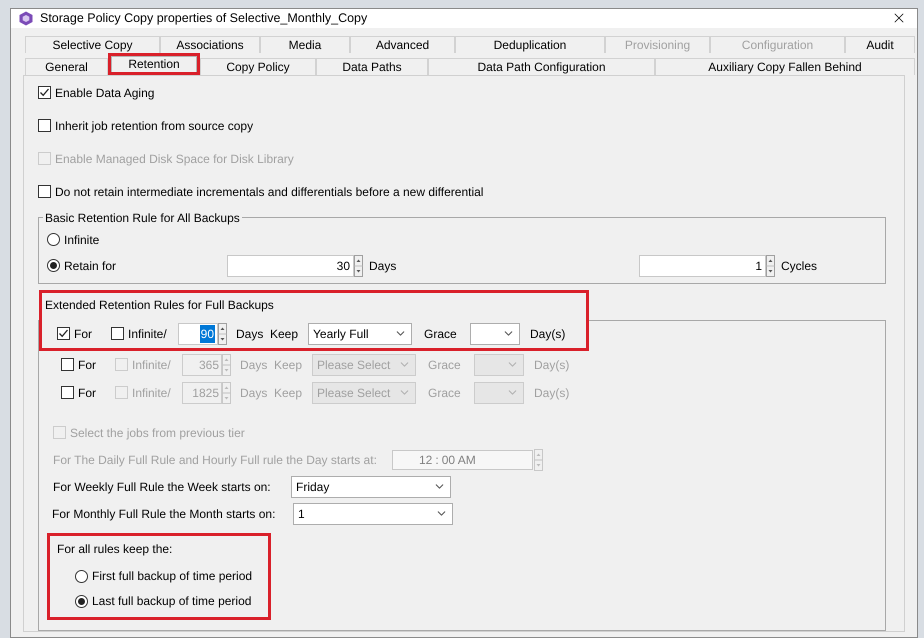  Describe the element at coordinates (104, 93) in the screenshot. I see `checkbox-label: Enable Data Aging` at that location.